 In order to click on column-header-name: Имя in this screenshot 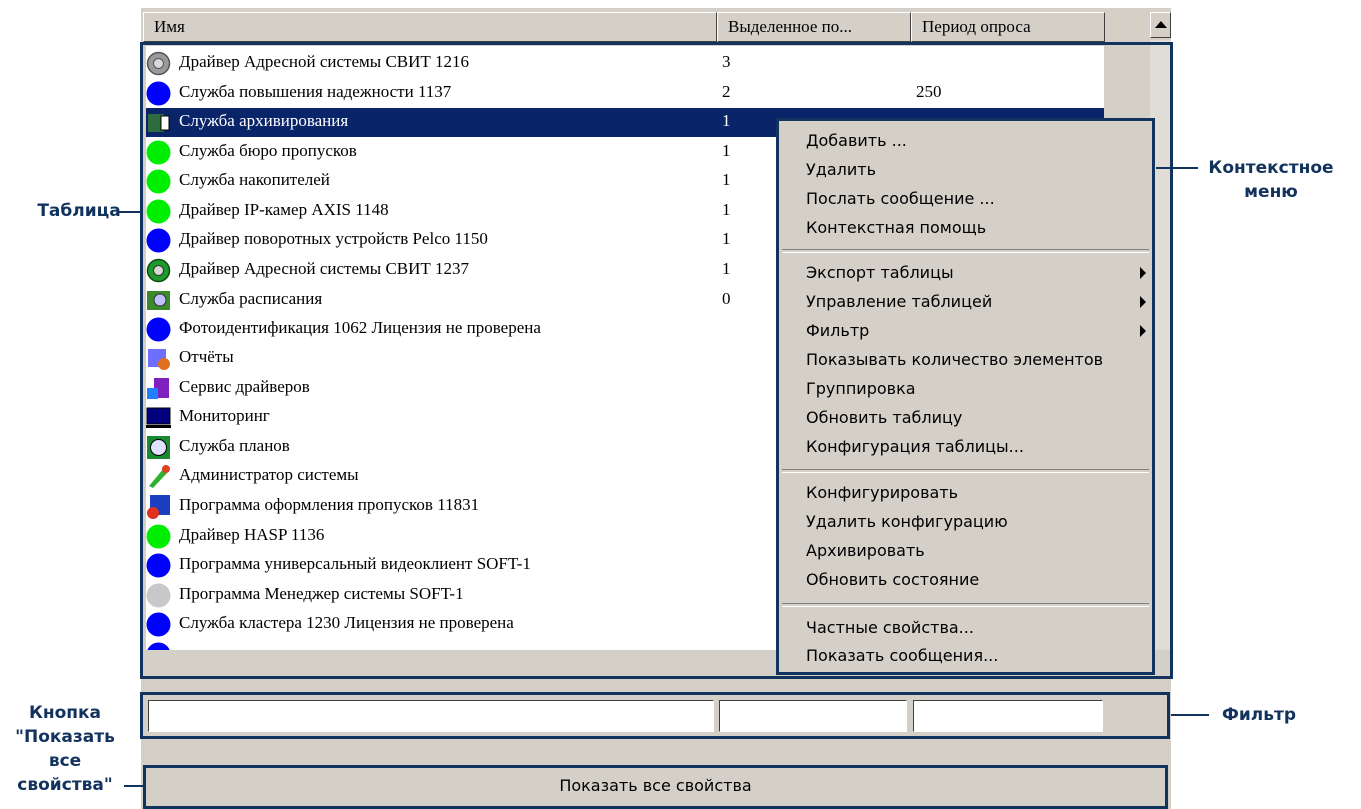, I will do `click(430, 27)`.